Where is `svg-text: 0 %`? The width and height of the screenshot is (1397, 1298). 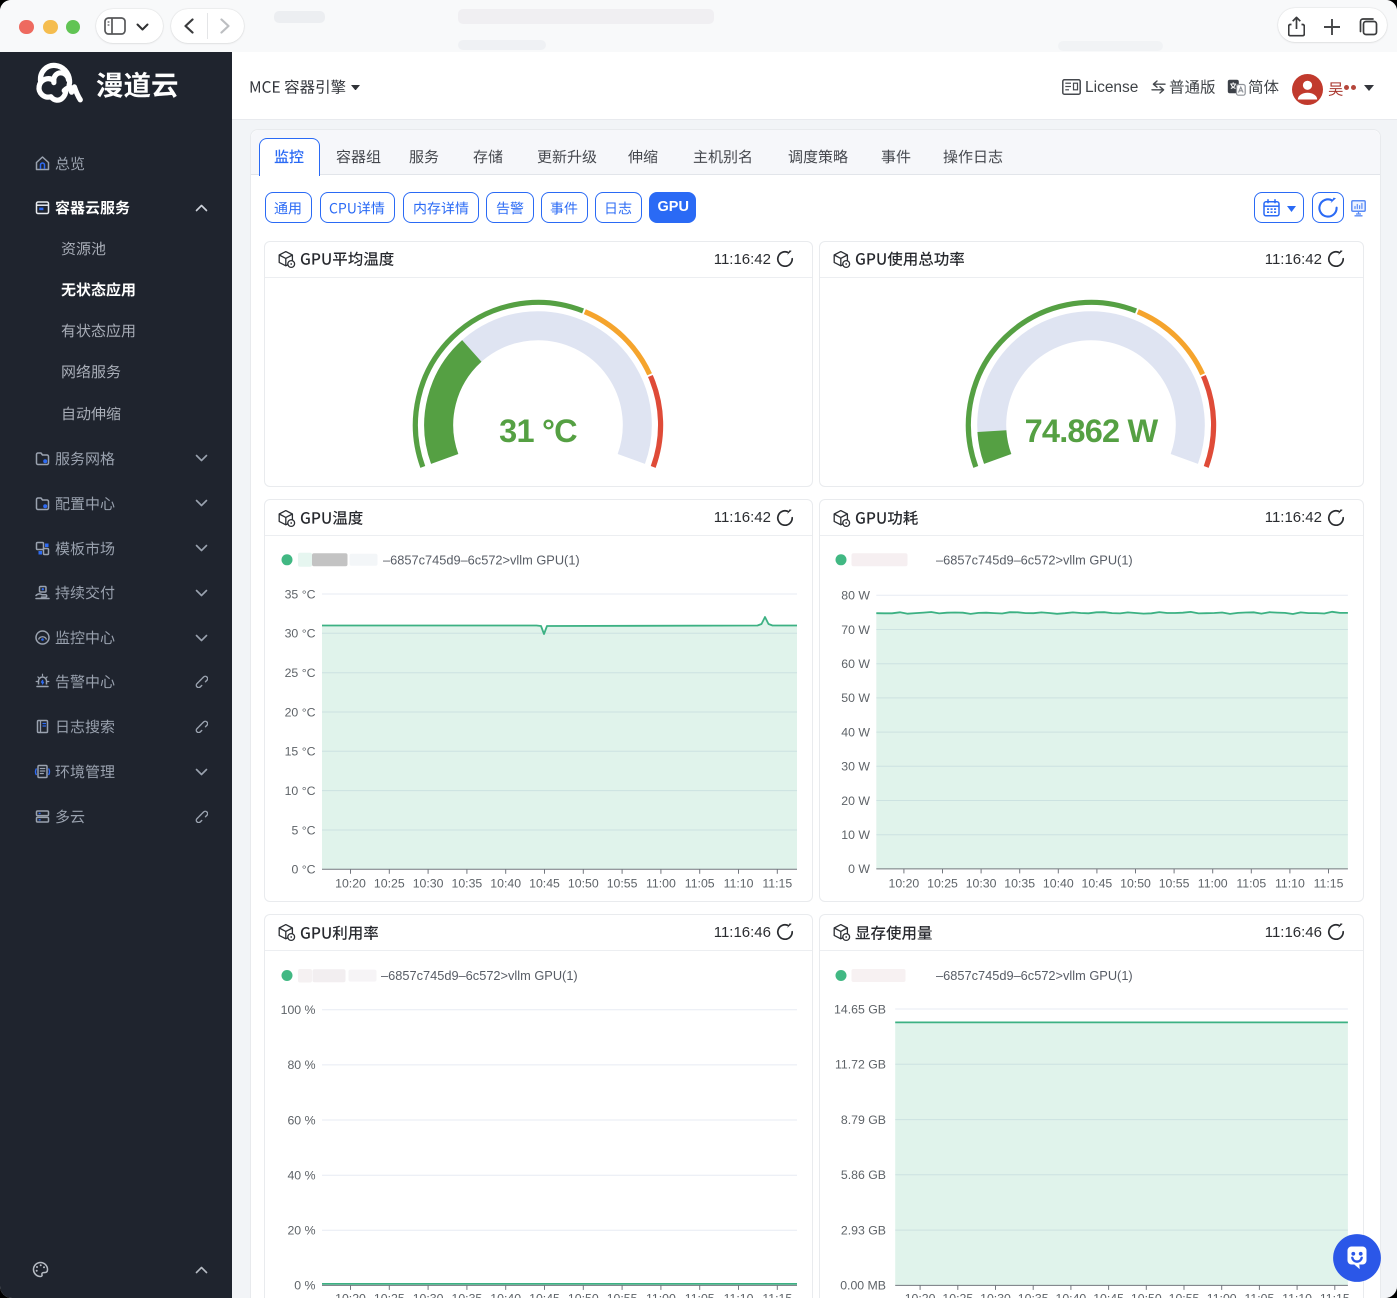
svg-text: 0 % is located at coordinates (304, 1286).